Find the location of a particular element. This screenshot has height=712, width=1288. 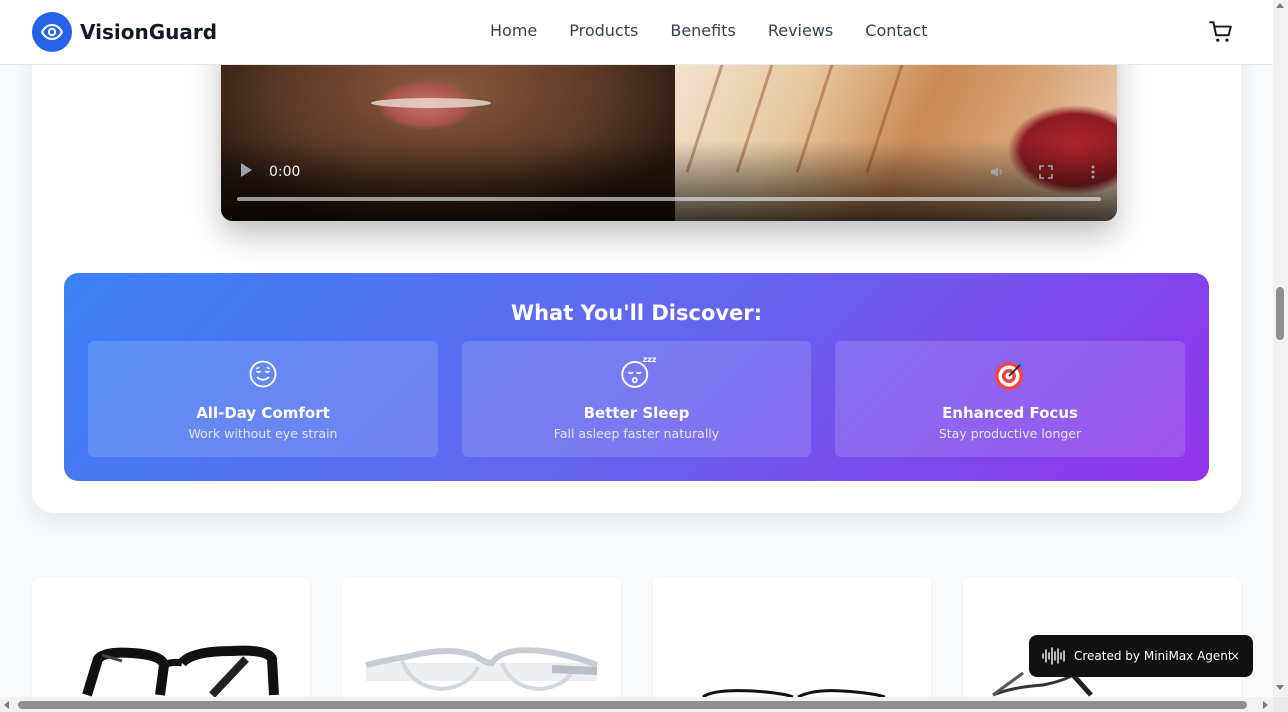

target-icon is located at coordinates (1009, 376).